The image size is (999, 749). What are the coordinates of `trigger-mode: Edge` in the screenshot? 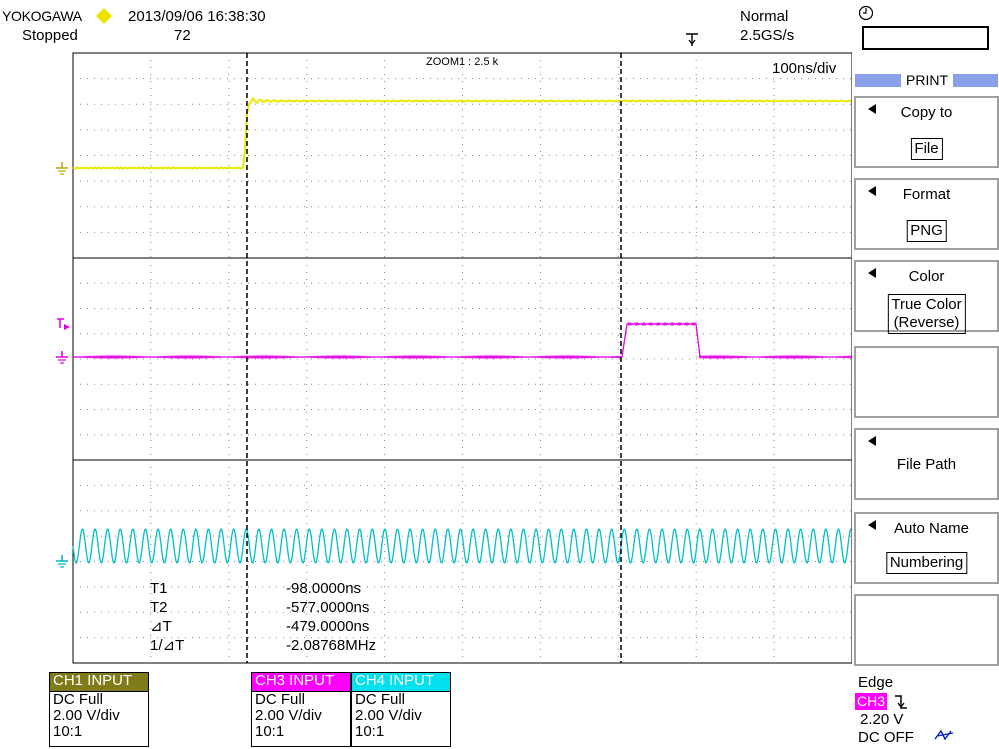 It's located at (876, 682).